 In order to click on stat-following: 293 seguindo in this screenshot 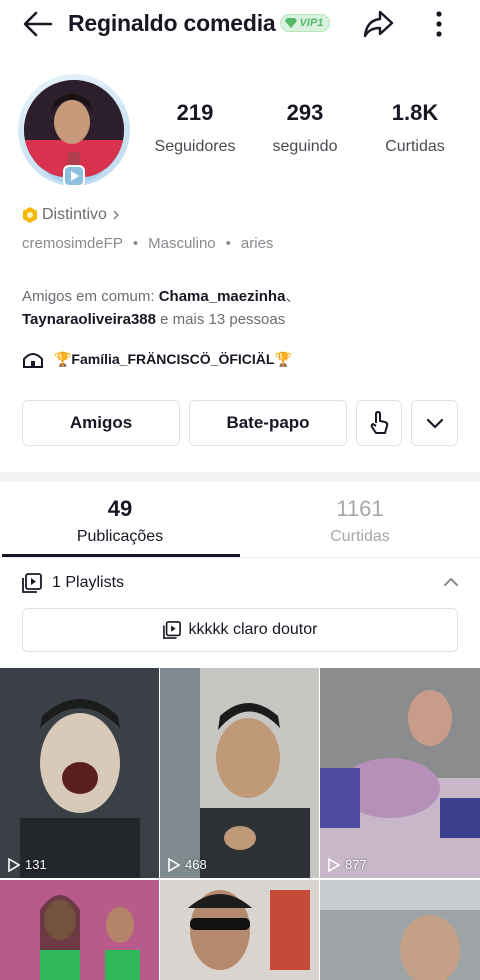, I will do `click(305, 128)`.